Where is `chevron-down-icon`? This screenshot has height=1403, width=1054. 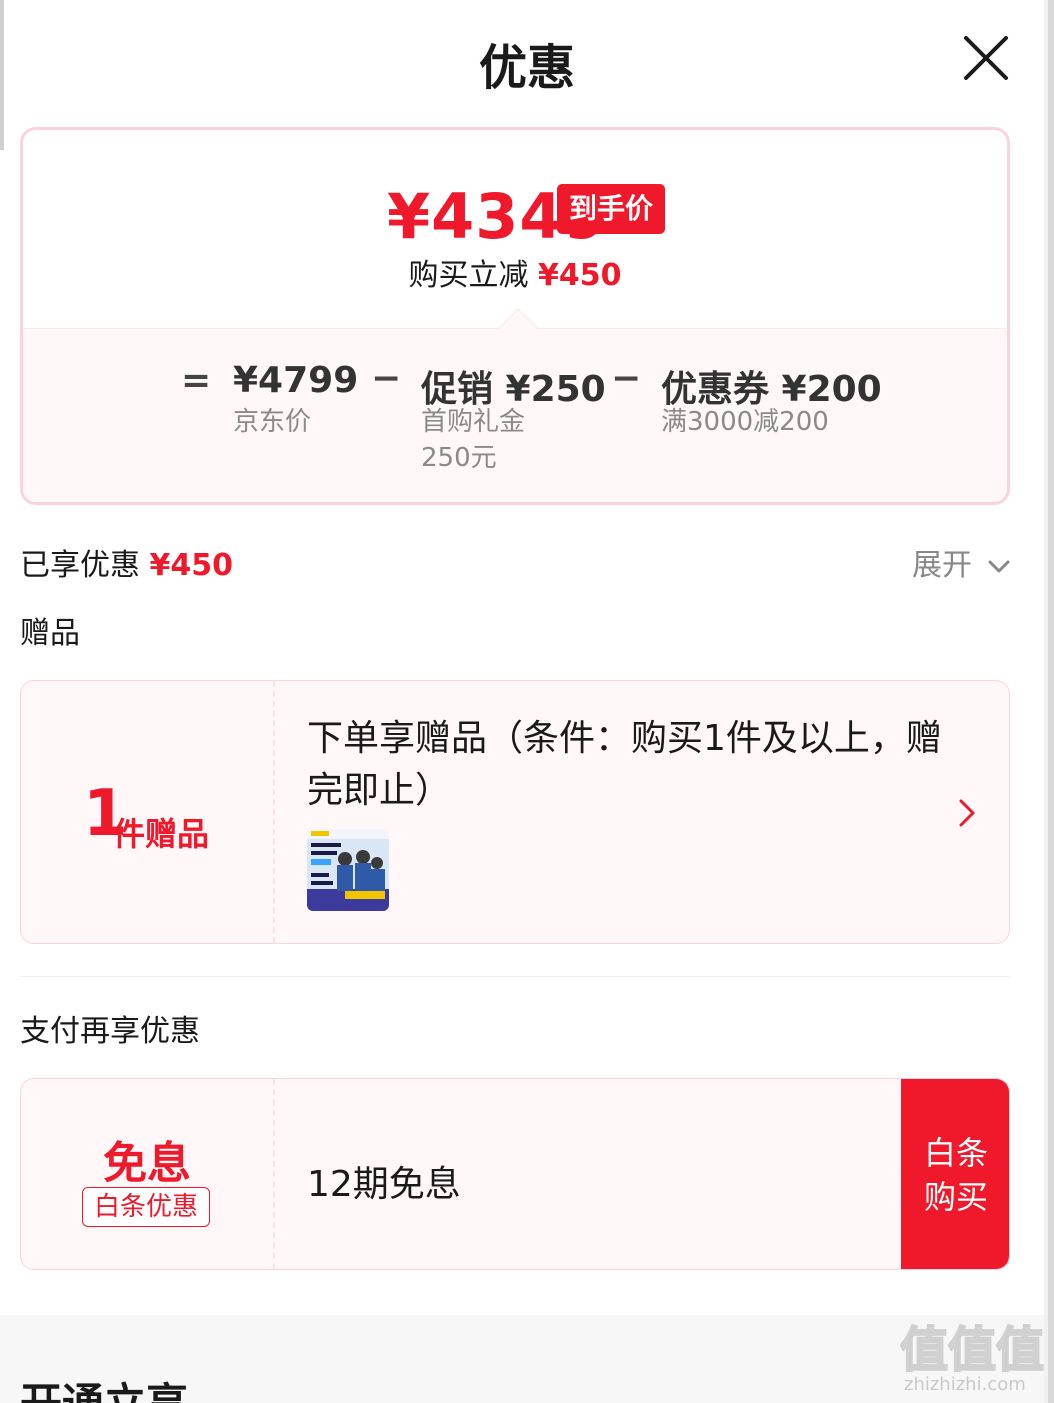
chevron-down-icon is located at coordinates (999, 566).